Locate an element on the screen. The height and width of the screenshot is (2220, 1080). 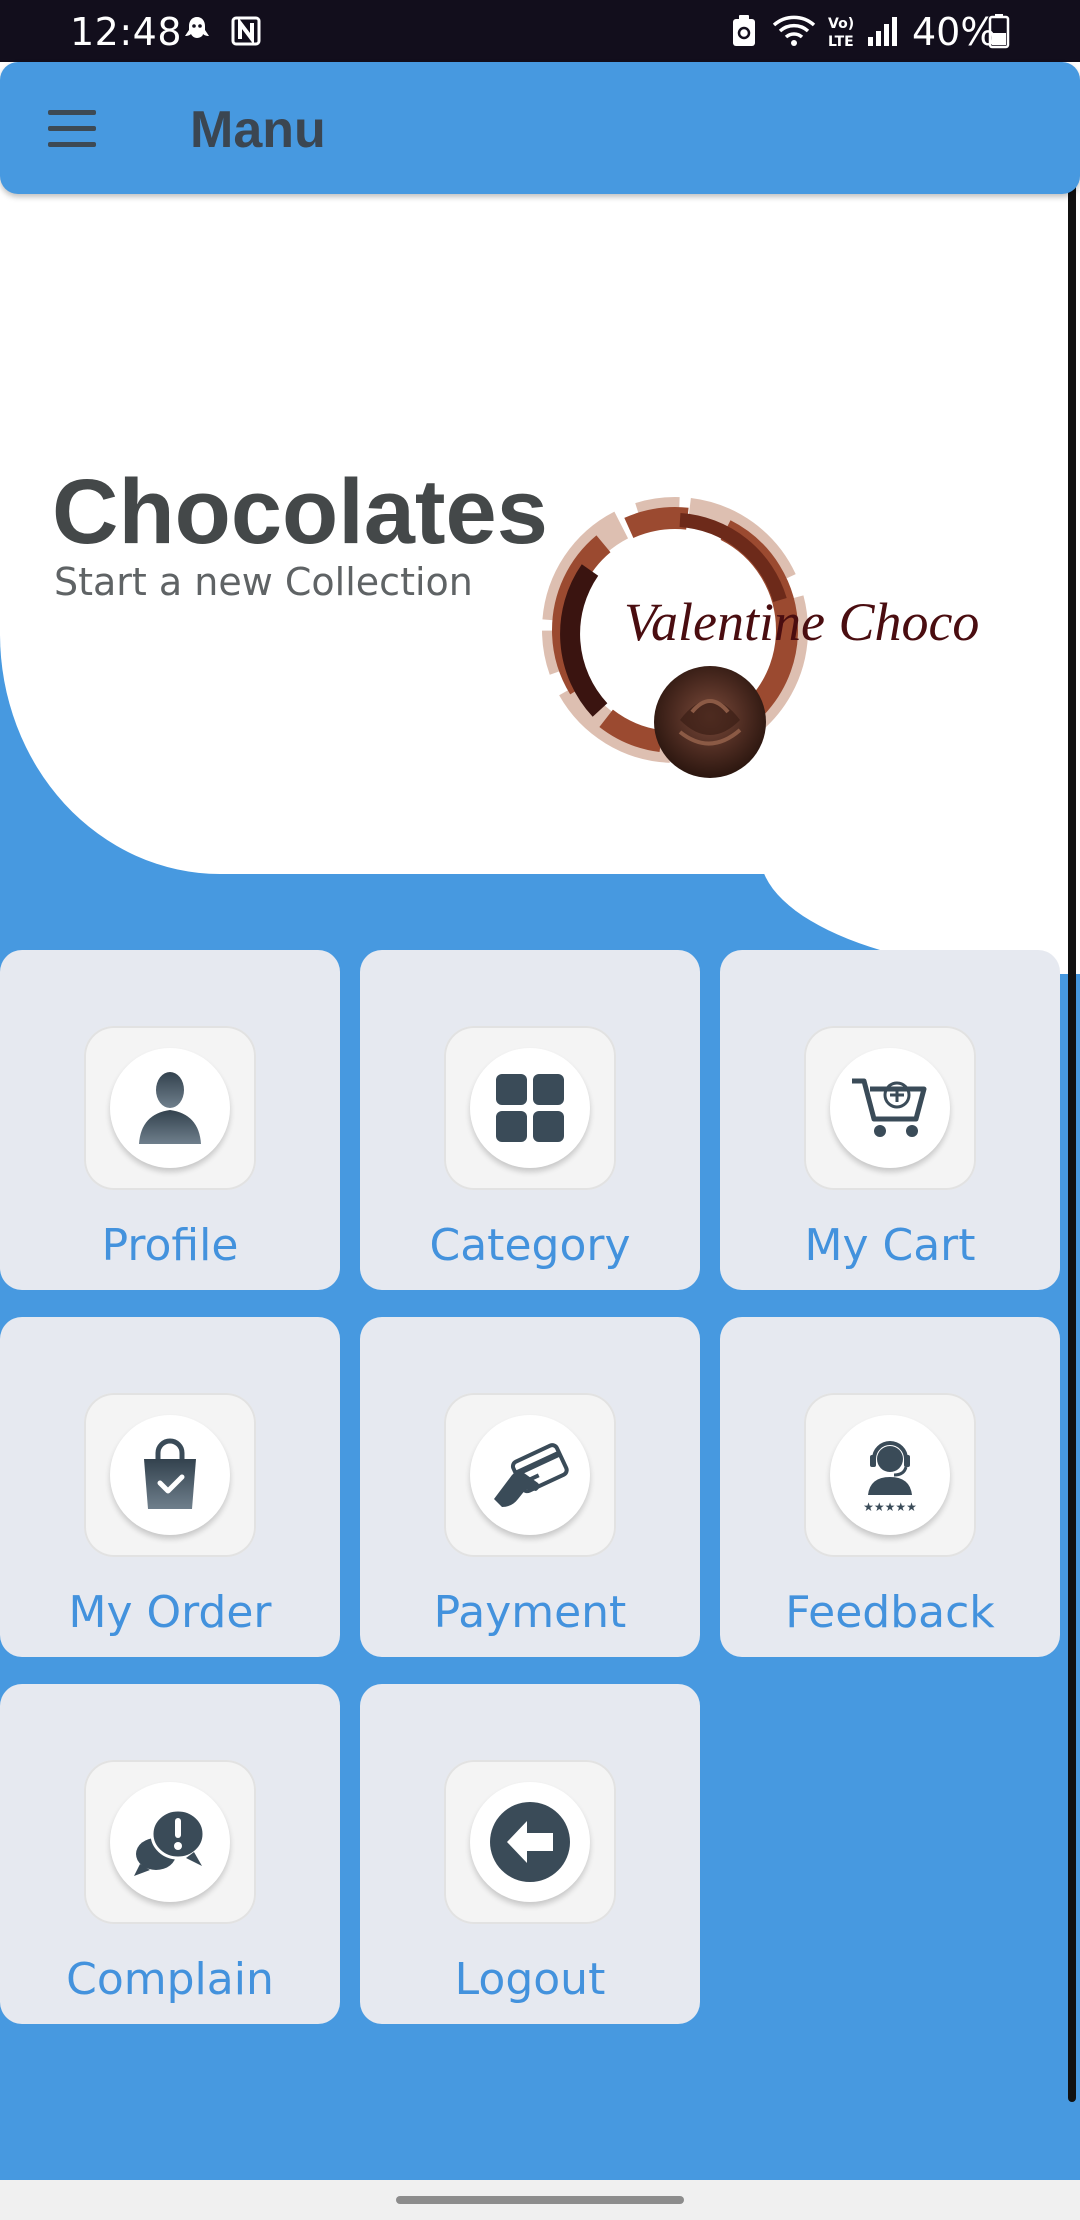
order-icon-frame is located at coordinates (170, 1475).